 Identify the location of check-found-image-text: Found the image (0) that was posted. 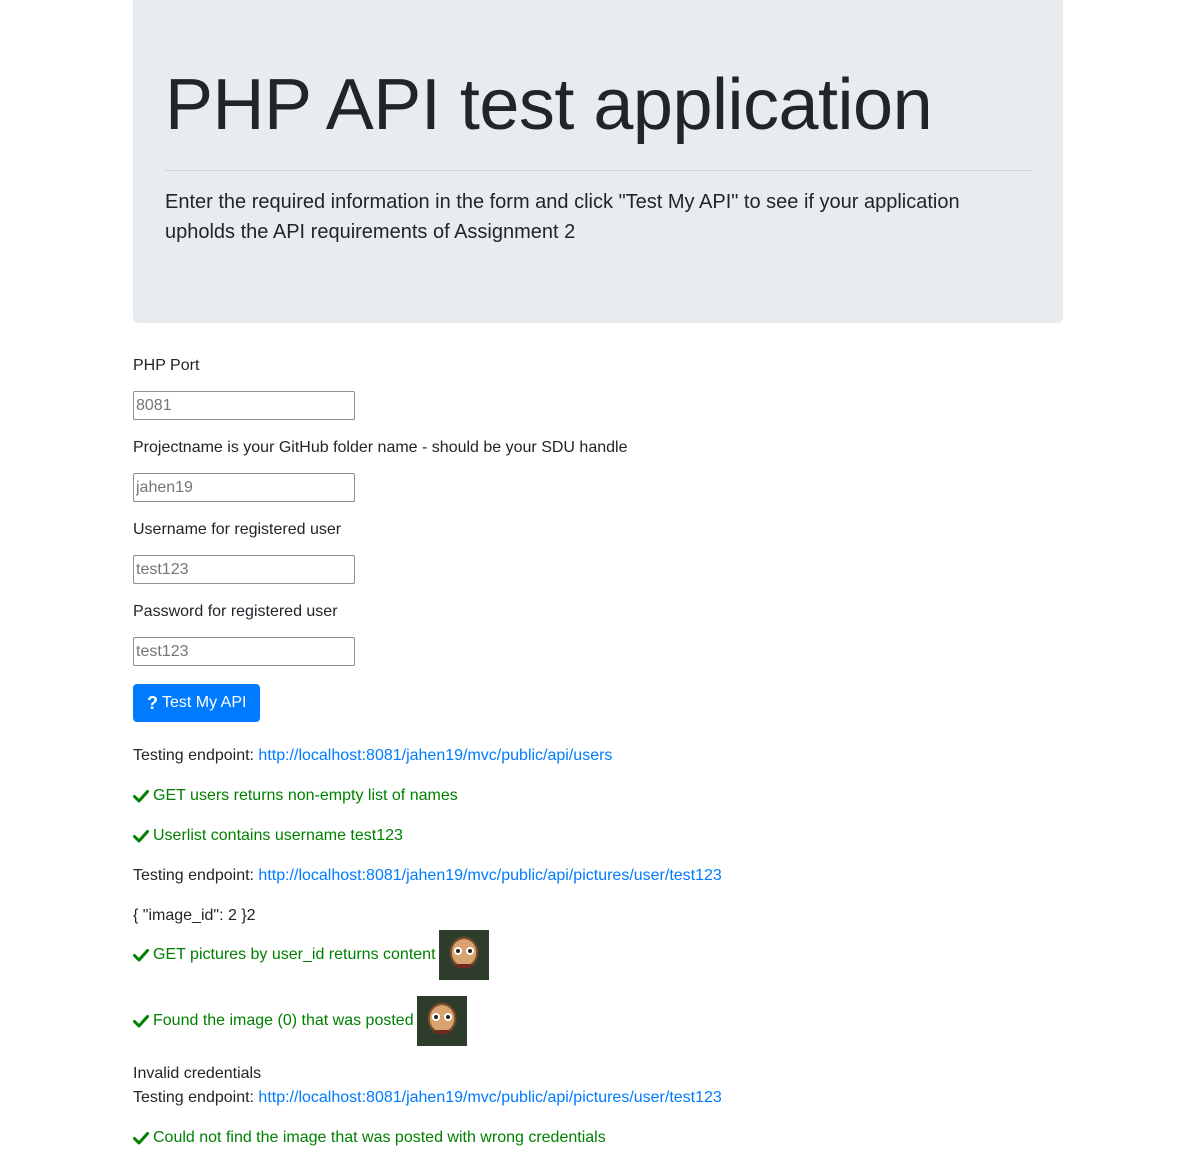
(283, 1020).